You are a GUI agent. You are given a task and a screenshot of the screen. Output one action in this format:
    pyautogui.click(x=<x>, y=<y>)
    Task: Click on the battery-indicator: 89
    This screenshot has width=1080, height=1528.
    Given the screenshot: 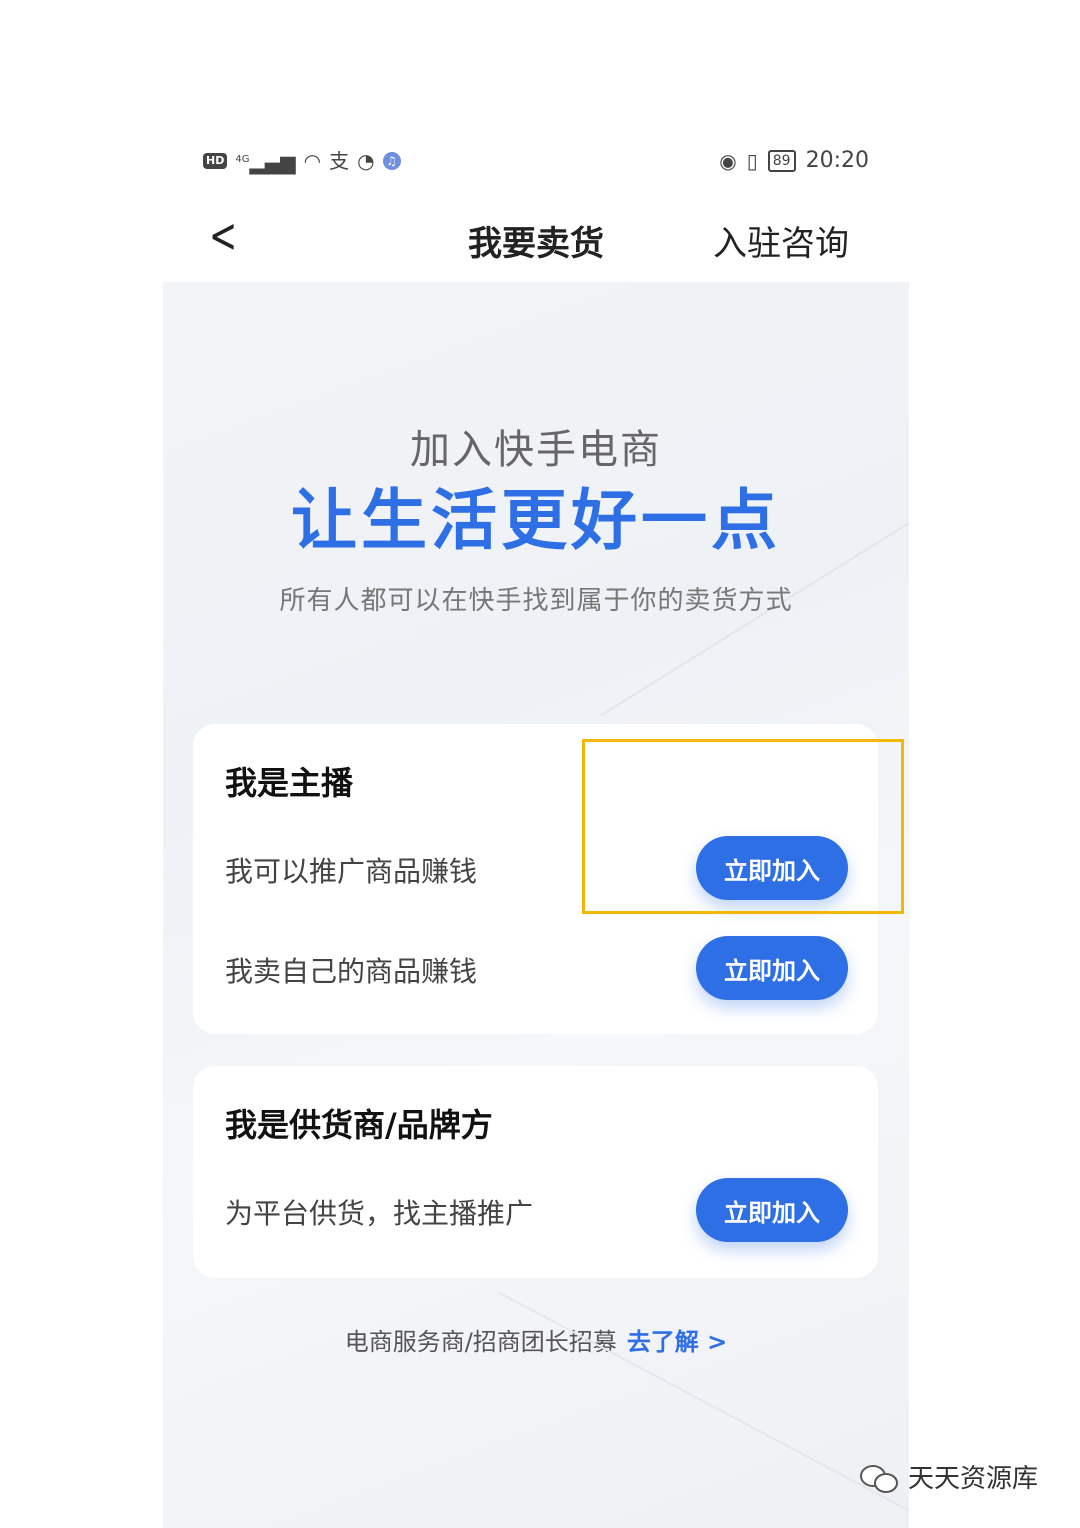 What is the action you would take?
    pyautogui.click(x=781, y=160)
    